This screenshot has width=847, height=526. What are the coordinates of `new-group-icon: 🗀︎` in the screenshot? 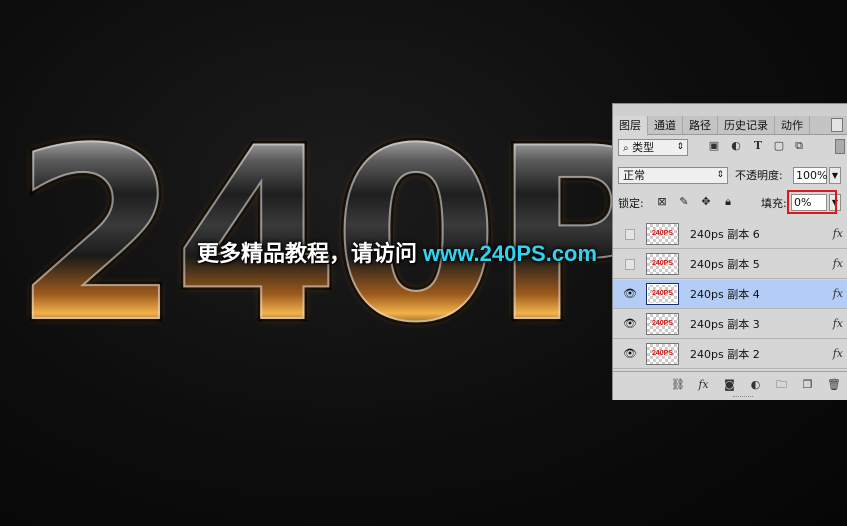 It's located at (781, 384).